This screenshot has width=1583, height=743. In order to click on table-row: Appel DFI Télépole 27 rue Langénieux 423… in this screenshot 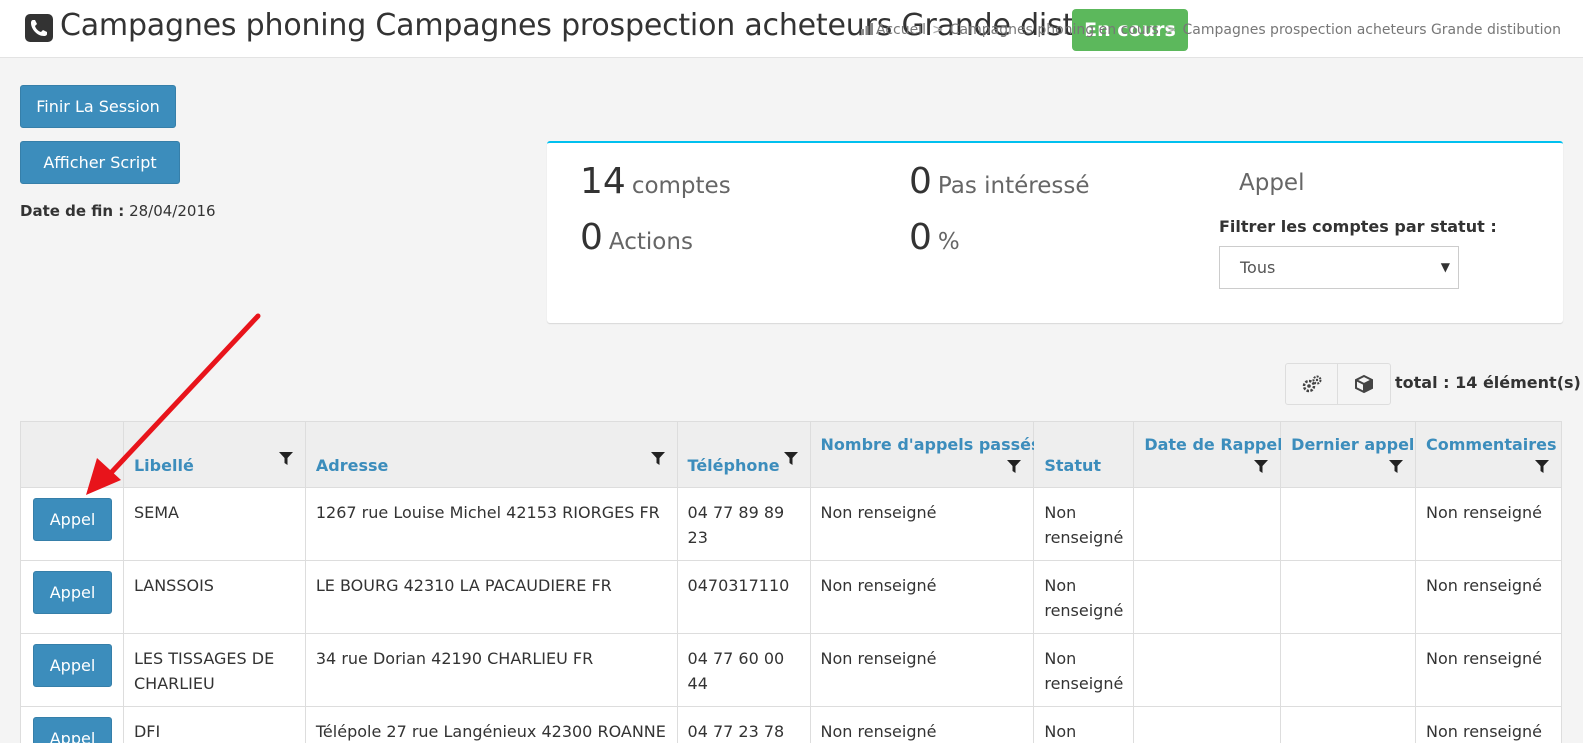, I will do `click(791, 724)`.